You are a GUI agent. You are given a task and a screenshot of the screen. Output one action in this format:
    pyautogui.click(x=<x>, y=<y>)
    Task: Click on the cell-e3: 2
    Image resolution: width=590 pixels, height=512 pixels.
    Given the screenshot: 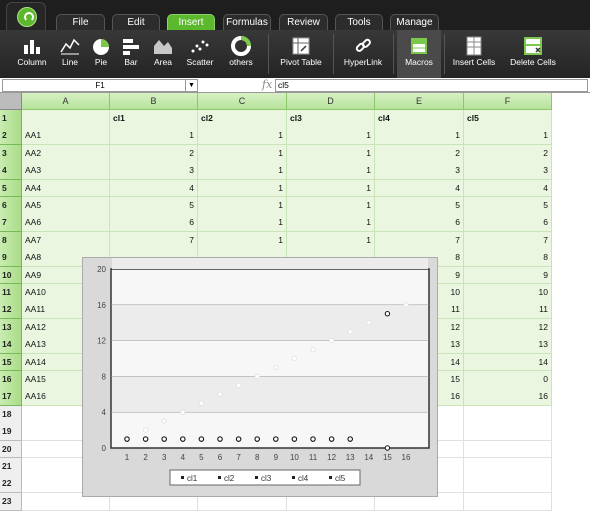 What is the action you would take?
    pyautogui.click(x=419, y=153)
    